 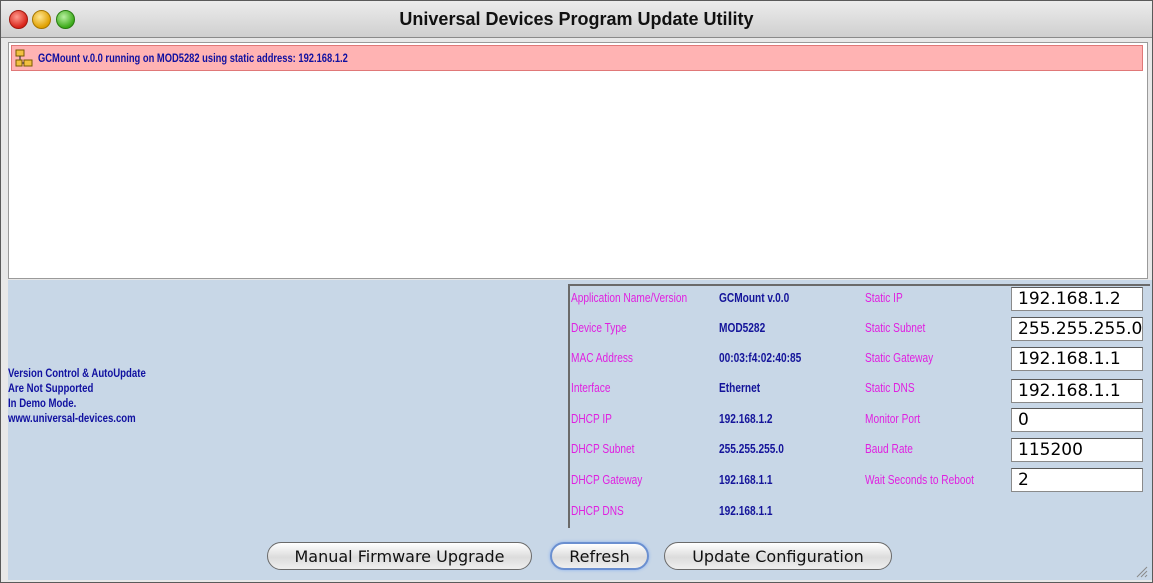 What do you see at coordinates (591, 418) in the screenshot?
I see `dhcp-ip-label: DHCP IP` at bounding box center [591, 418].